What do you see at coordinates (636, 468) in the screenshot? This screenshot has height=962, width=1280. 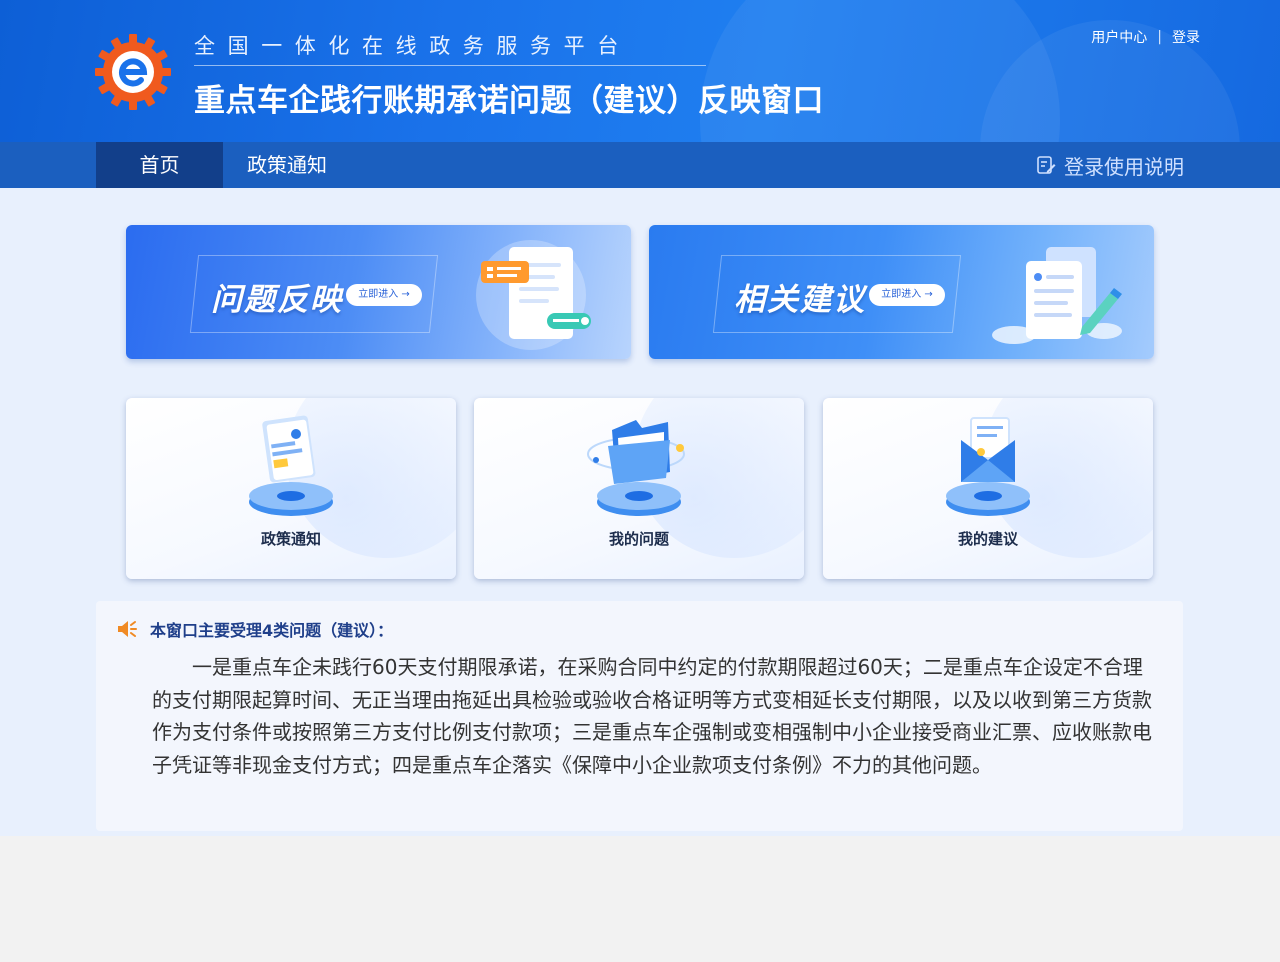 I see `folder-icon` at bounding box center [636, 468].